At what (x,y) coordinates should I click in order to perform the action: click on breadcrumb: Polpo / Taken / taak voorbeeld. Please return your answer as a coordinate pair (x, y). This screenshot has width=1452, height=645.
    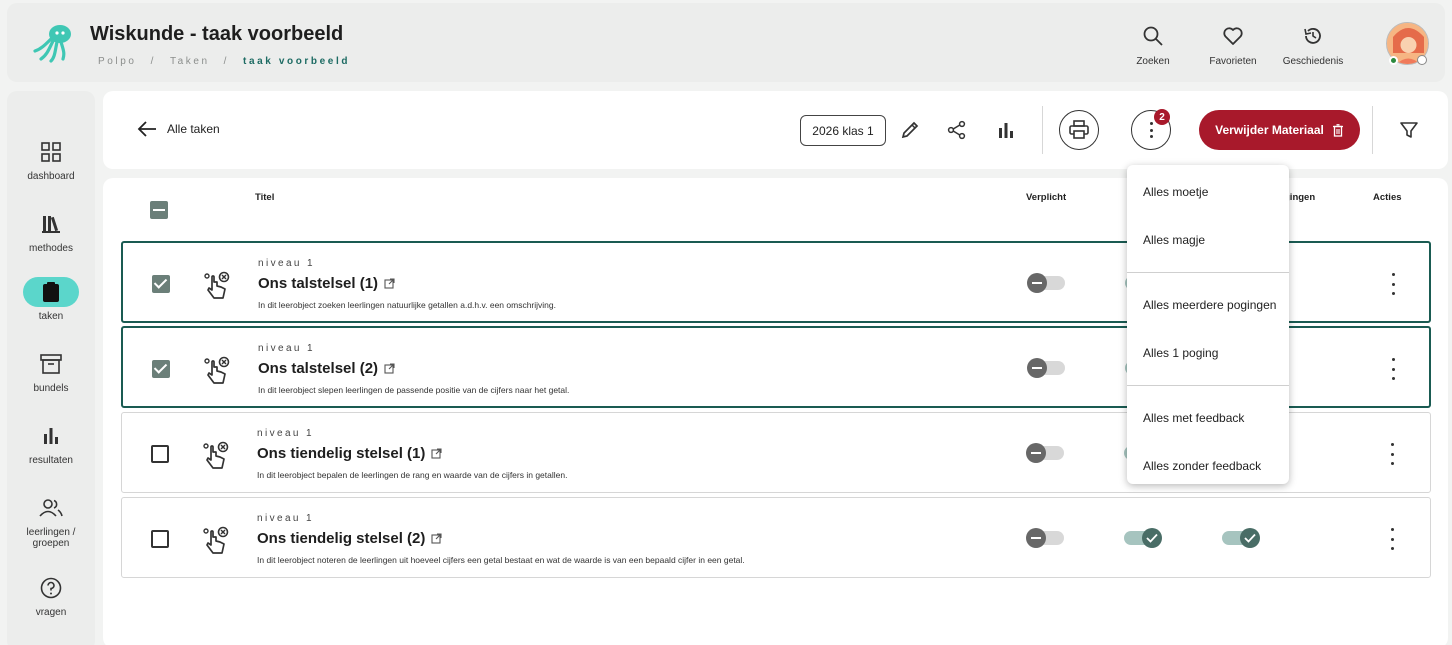
    Looking at the image, I should click on (224, 61).